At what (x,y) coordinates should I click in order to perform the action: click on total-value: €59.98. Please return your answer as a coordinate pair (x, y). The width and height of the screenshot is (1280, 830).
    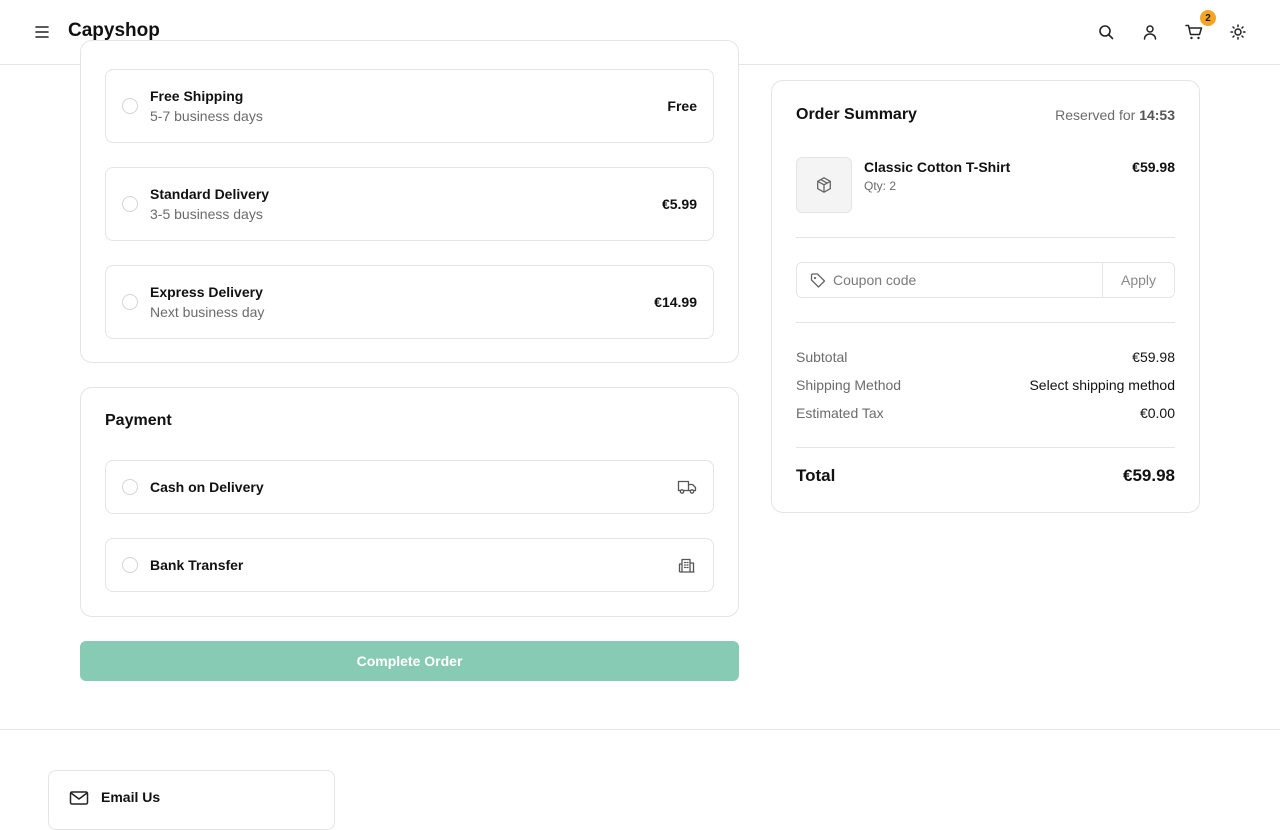
    Looking at the image, I should click on (1149, 475).